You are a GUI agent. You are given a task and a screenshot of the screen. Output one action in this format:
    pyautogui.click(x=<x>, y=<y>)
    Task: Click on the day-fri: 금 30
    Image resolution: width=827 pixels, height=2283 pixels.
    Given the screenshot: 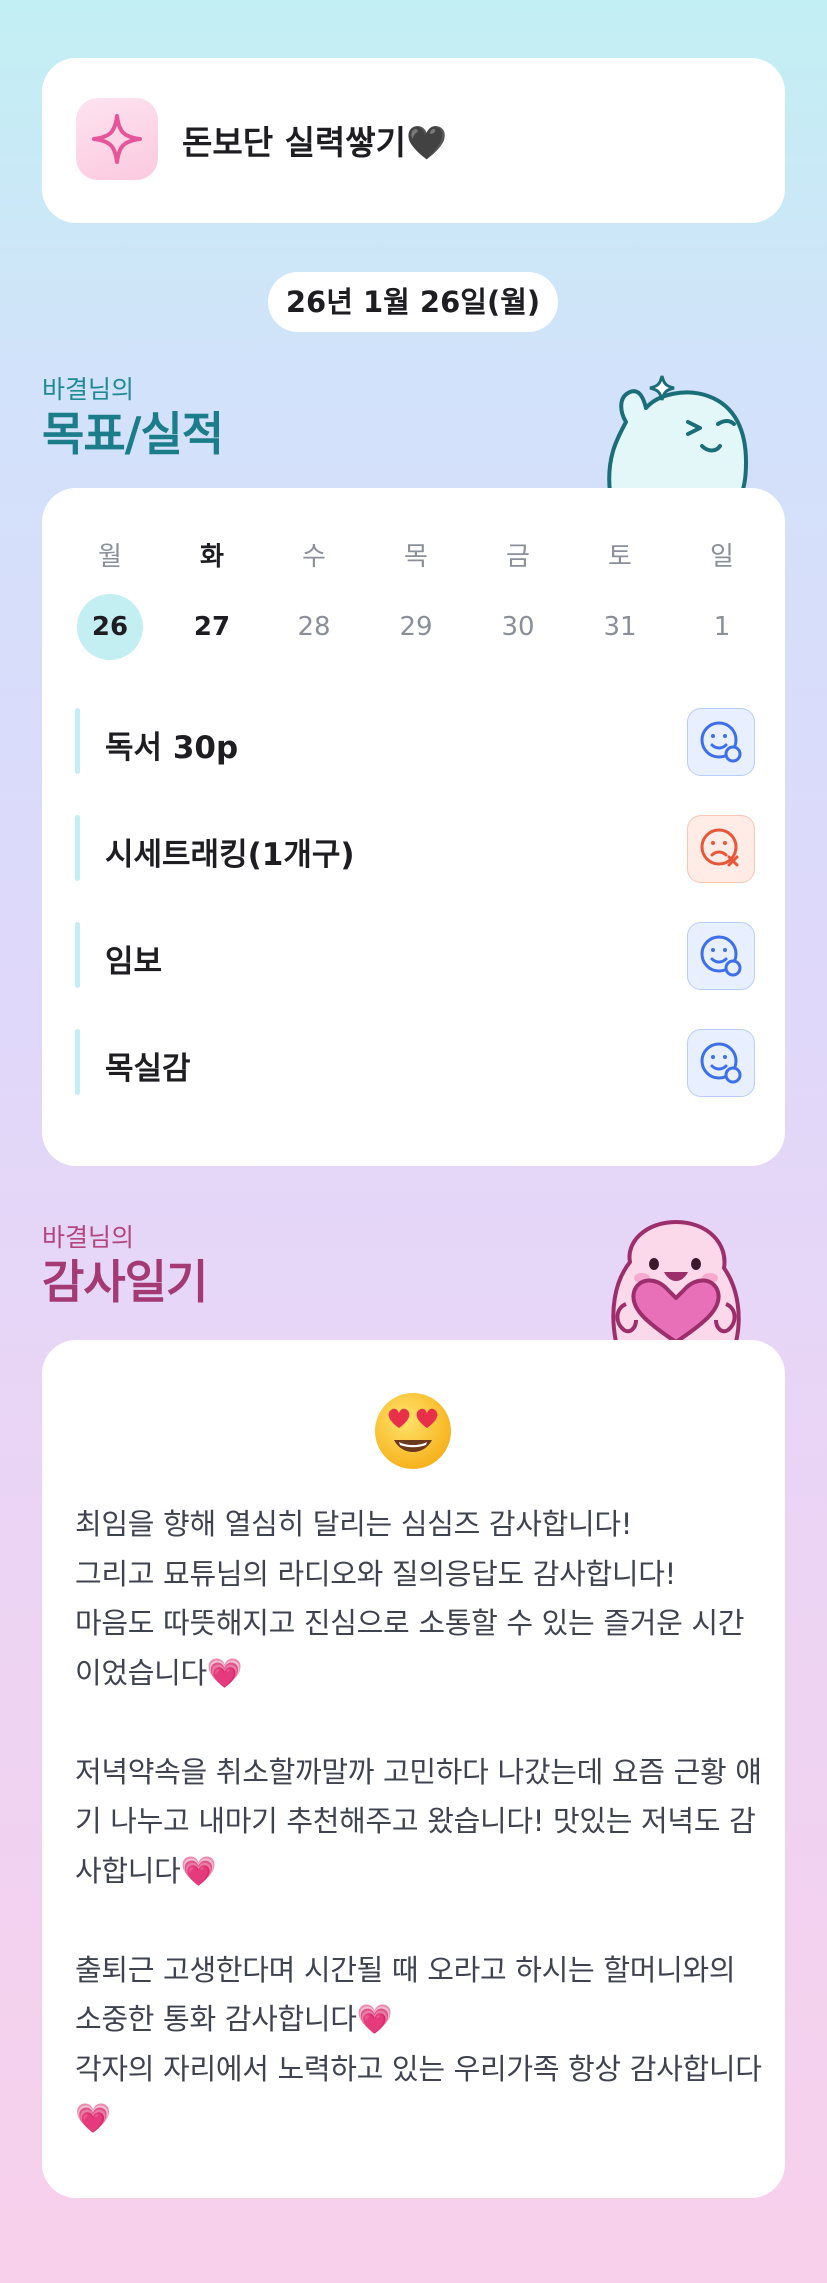 What is the action you would take?
    pyautogui.click(x=518, y=598)
    